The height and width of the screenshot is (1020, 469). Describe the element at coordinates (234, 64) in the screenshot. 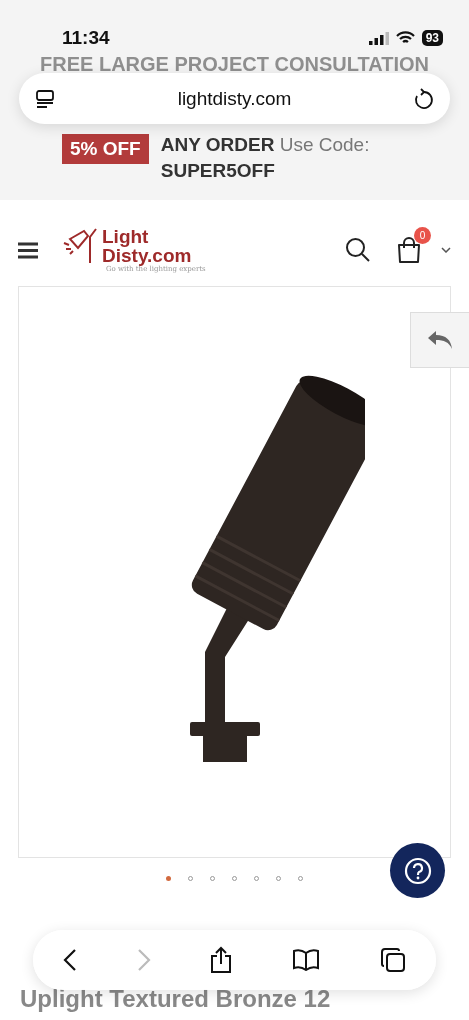

I see `promo-headline: FREE LARGE PROJECT CONSULTATION` at that location.